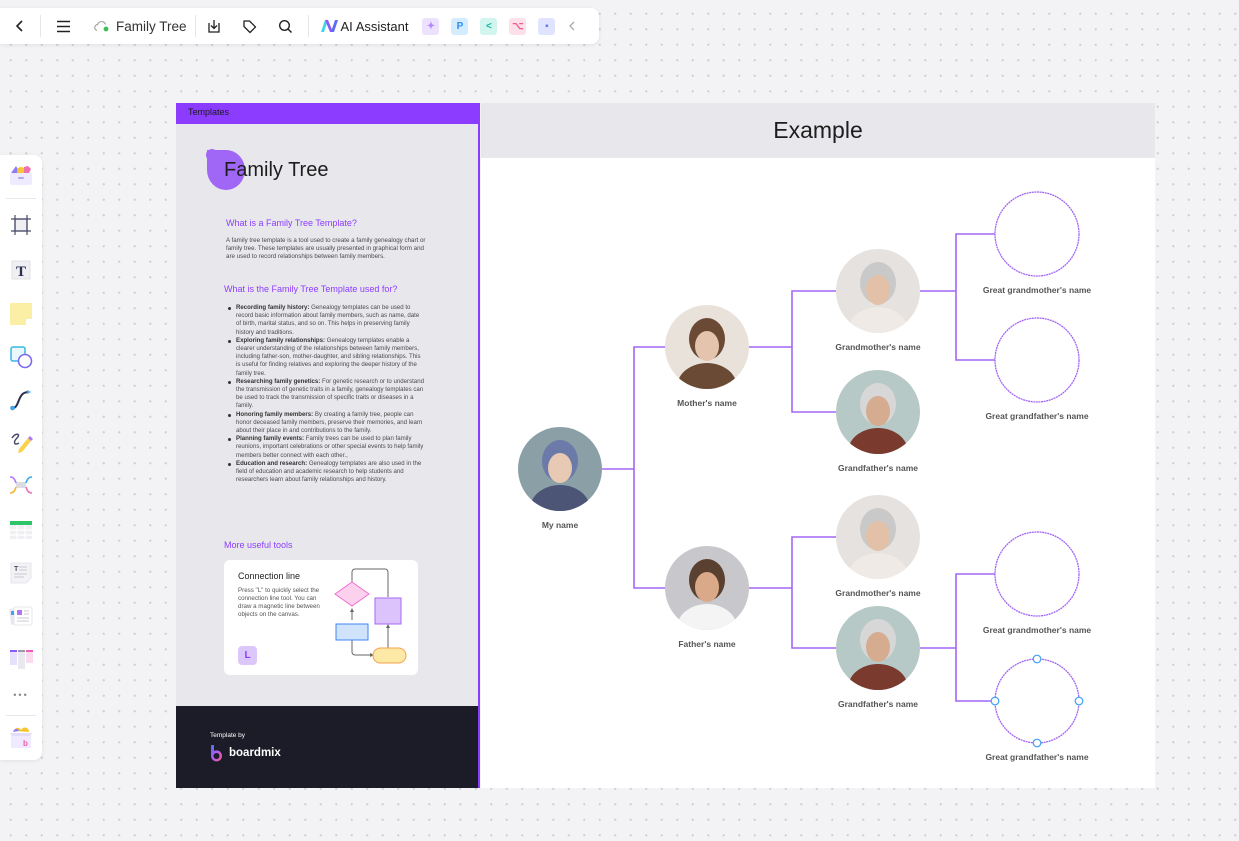 This screenshot has width=1239, height=841. I want to click on kanban-tool, so click(21, 658).